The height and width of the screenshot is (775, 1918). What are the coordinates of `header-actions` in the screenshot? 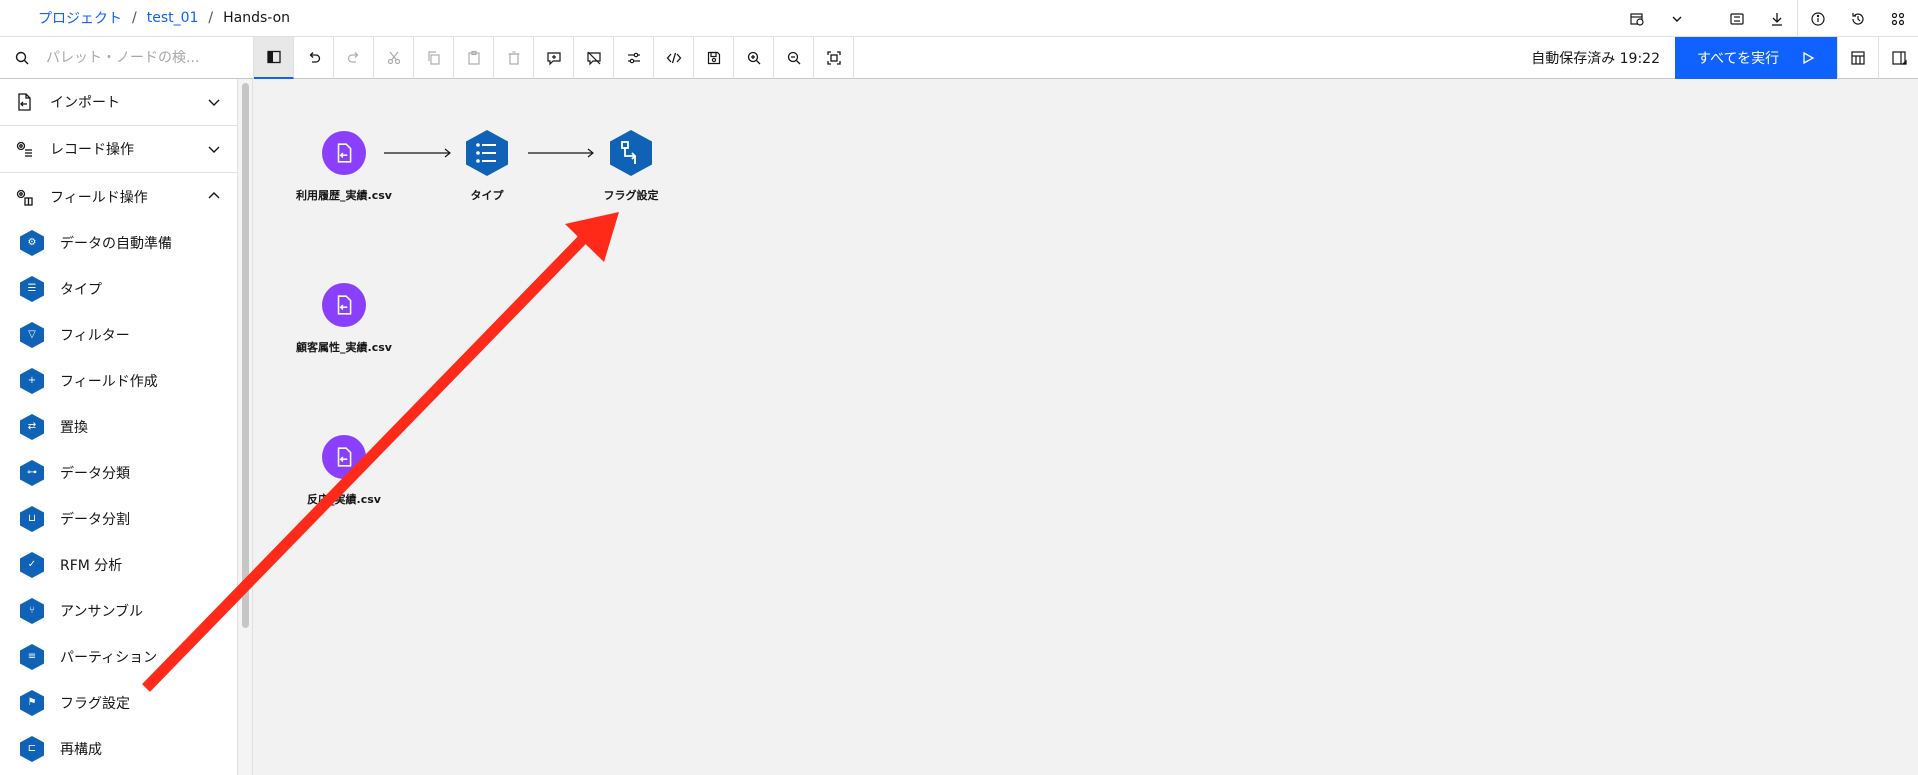 It's located at (1767, 18).